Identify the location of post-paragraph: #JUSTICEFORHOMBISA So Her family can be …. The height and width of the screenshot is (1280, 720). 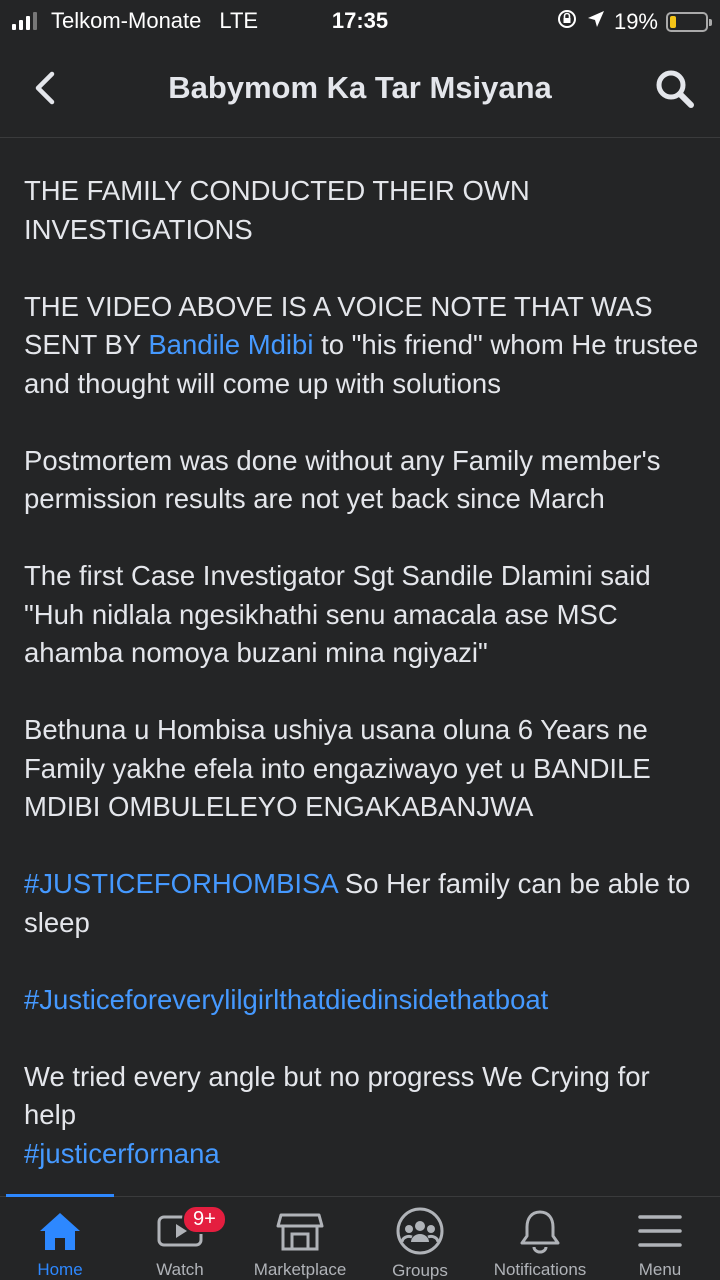
(362, 903).